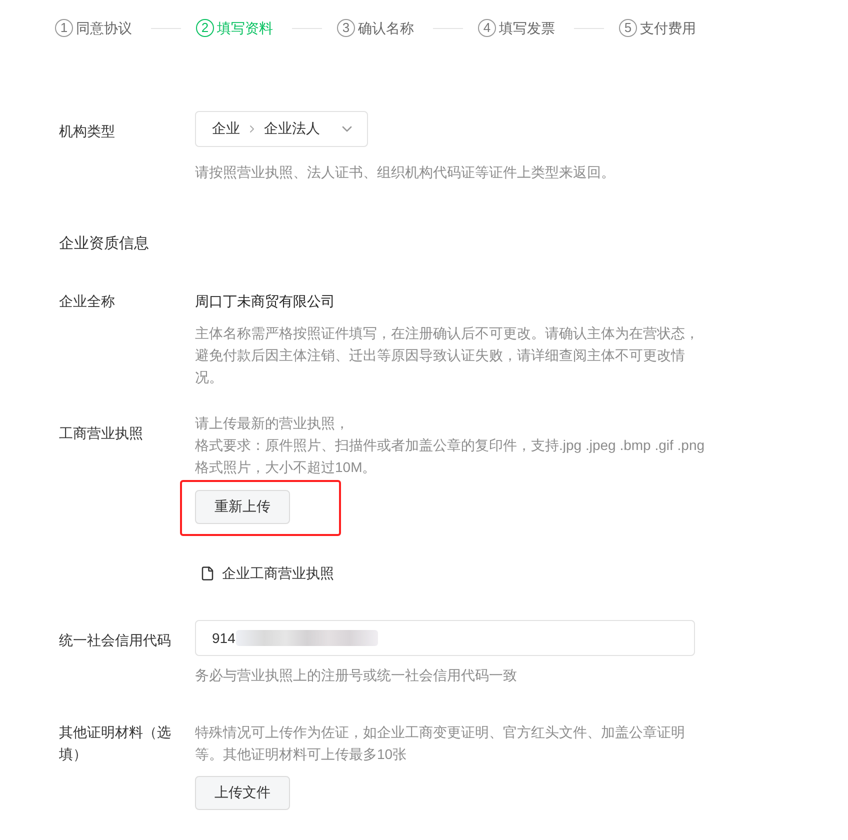 Image resolution: width=848 pixels, height=840 pixels. Describe the element at coordinates (104, 28) in the screenshot. I see `step-label: 同意协议` at that location.